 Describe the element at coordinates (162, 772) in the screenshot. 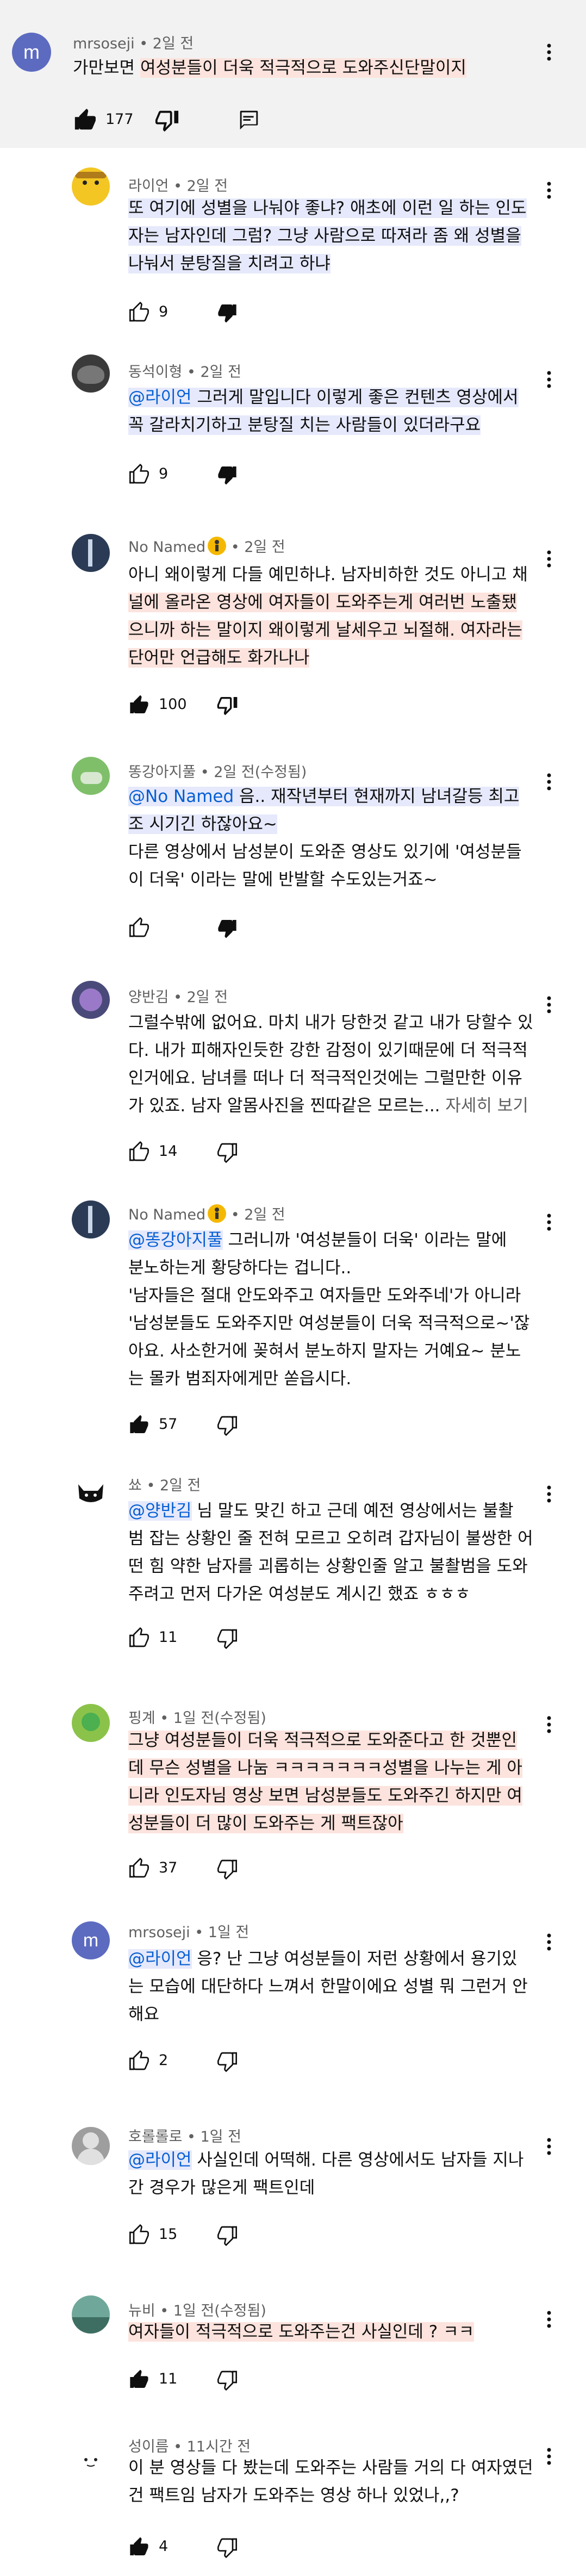

I see `author-name: 똥강아지풀` at that location.